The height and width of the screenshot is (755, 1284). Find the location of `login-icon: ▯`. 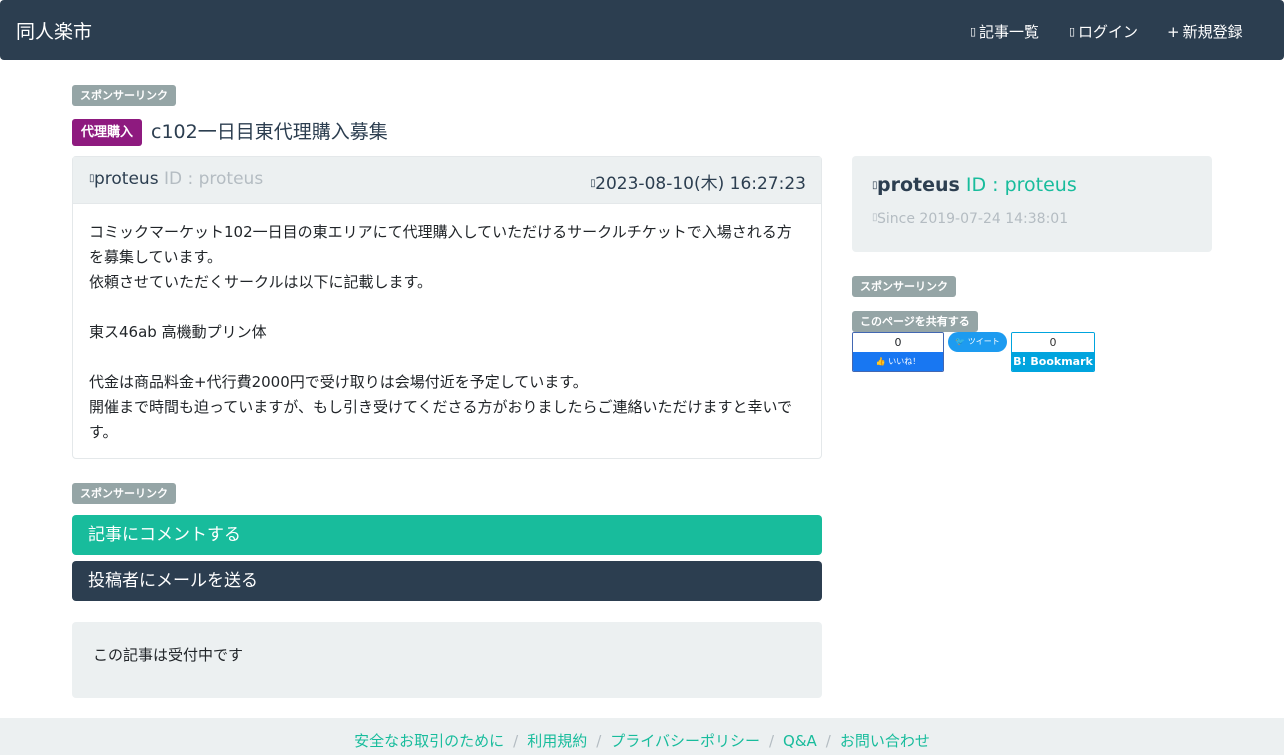

login-icon: ▯ is located at coordinates (1072, 31).